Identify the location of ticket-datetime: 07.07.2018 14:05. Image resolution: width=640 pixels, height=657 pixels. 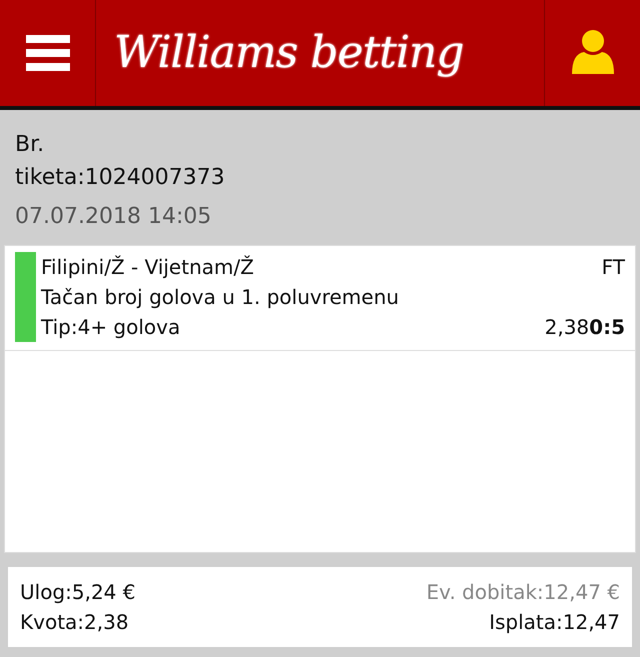
(113, 217).